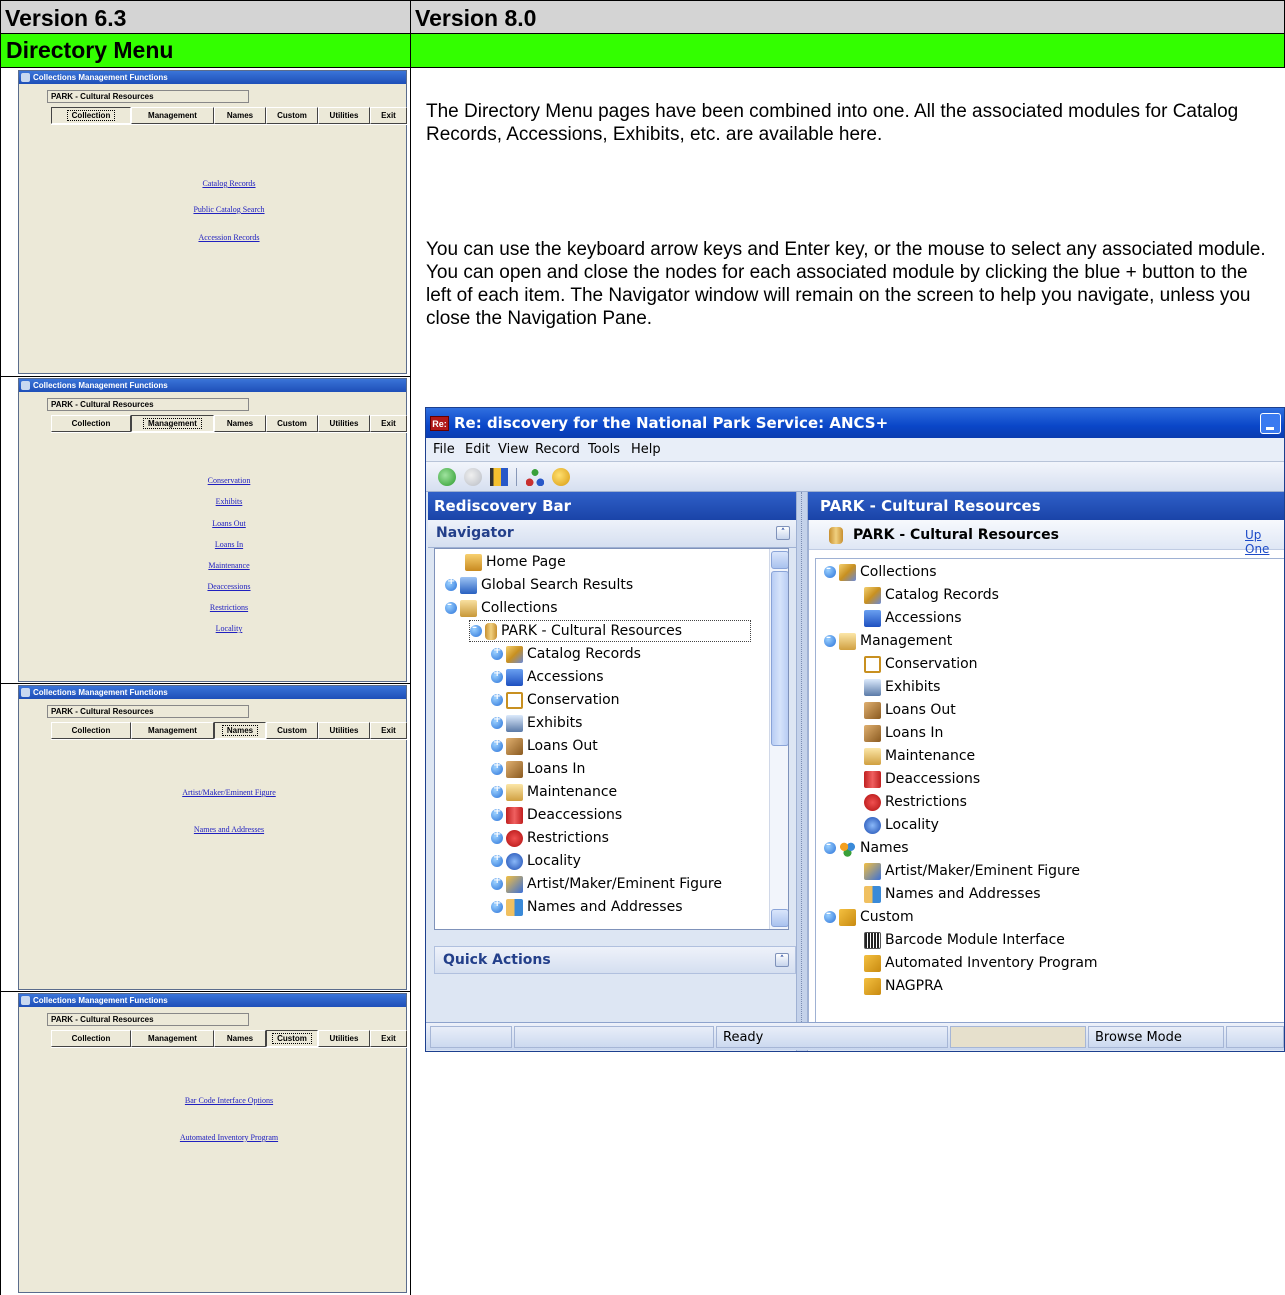 This screenshot has width=1285, height=1295. I want to click on dir-node-restrictions: Restrictions, so click(915, 802).